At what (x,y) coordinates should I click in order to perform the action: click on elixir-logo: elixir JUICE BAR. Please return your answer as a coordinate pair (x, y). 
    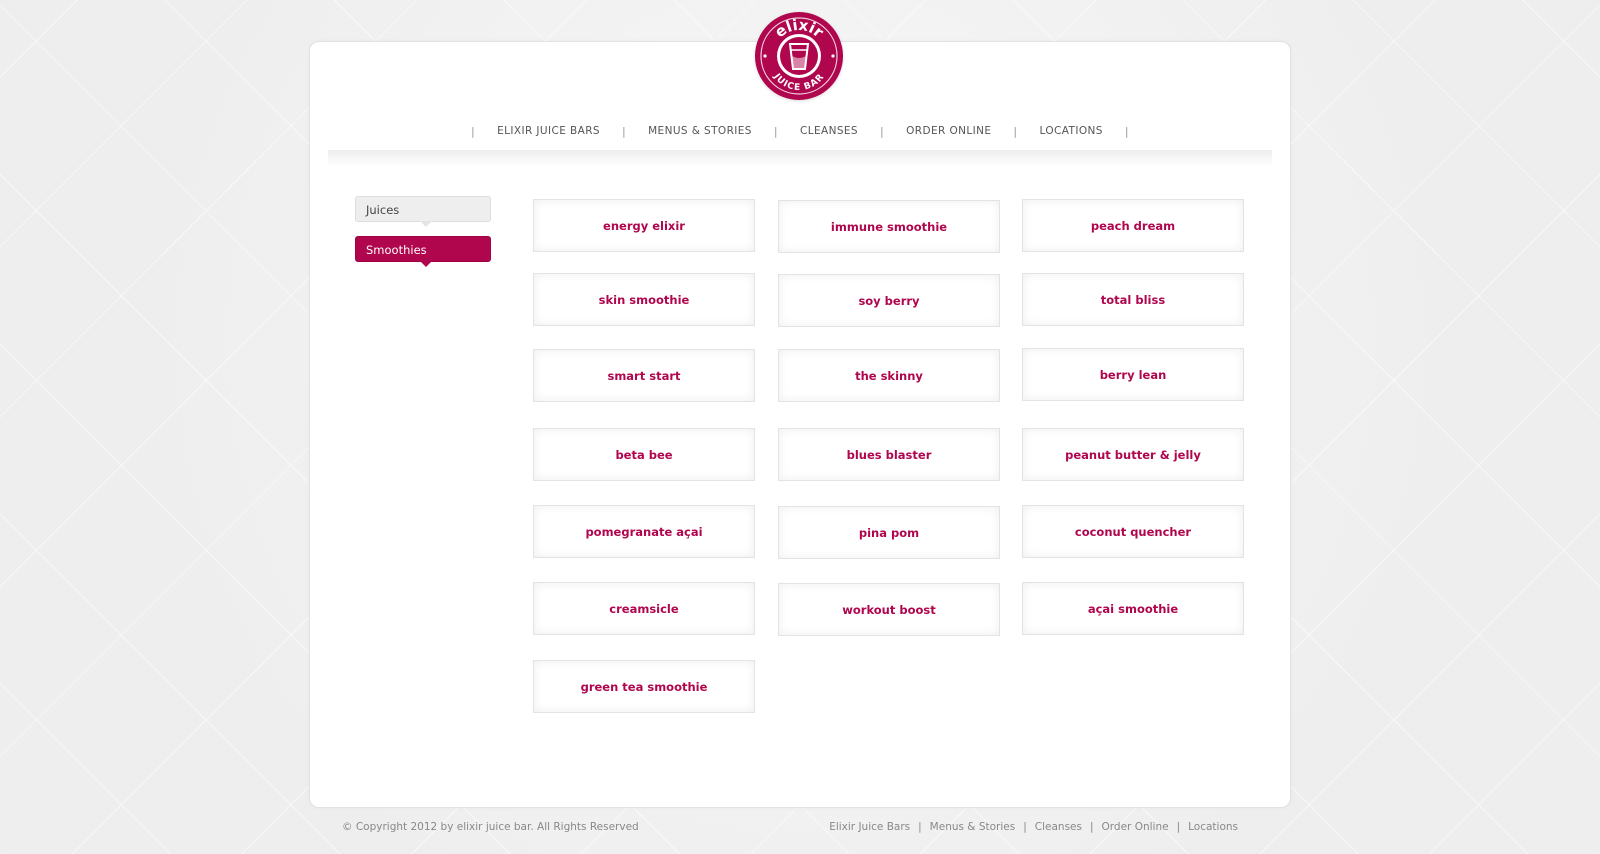
    Looking at the image, I should click on (799, 56).